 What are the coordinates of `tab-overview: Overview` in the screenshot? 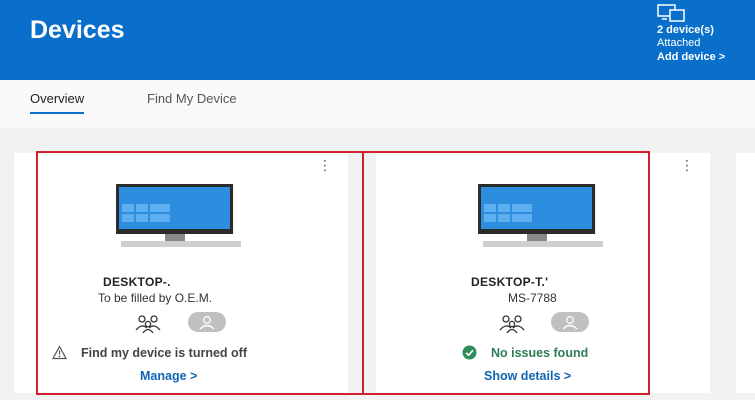 It's located at (57, 102).